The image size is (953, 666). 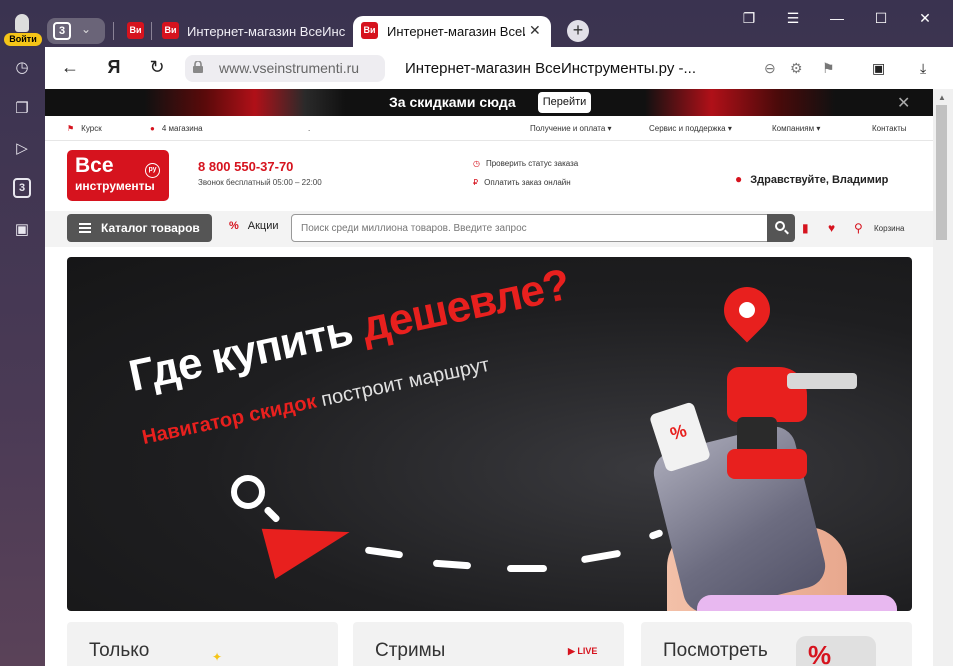 I want to click on card-only: Только ✦, so click(x=202, y=644).